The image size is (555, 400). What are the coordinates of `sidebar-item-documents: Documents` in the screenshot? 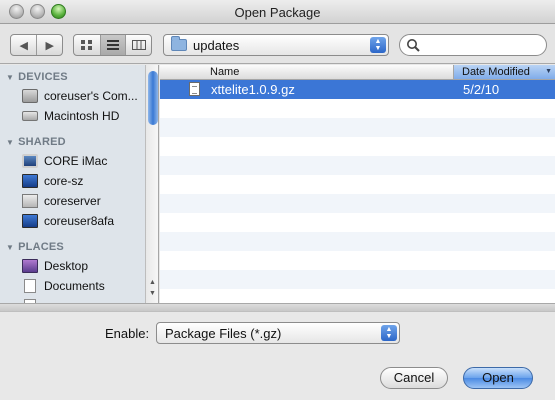 It's located at (63, 286).